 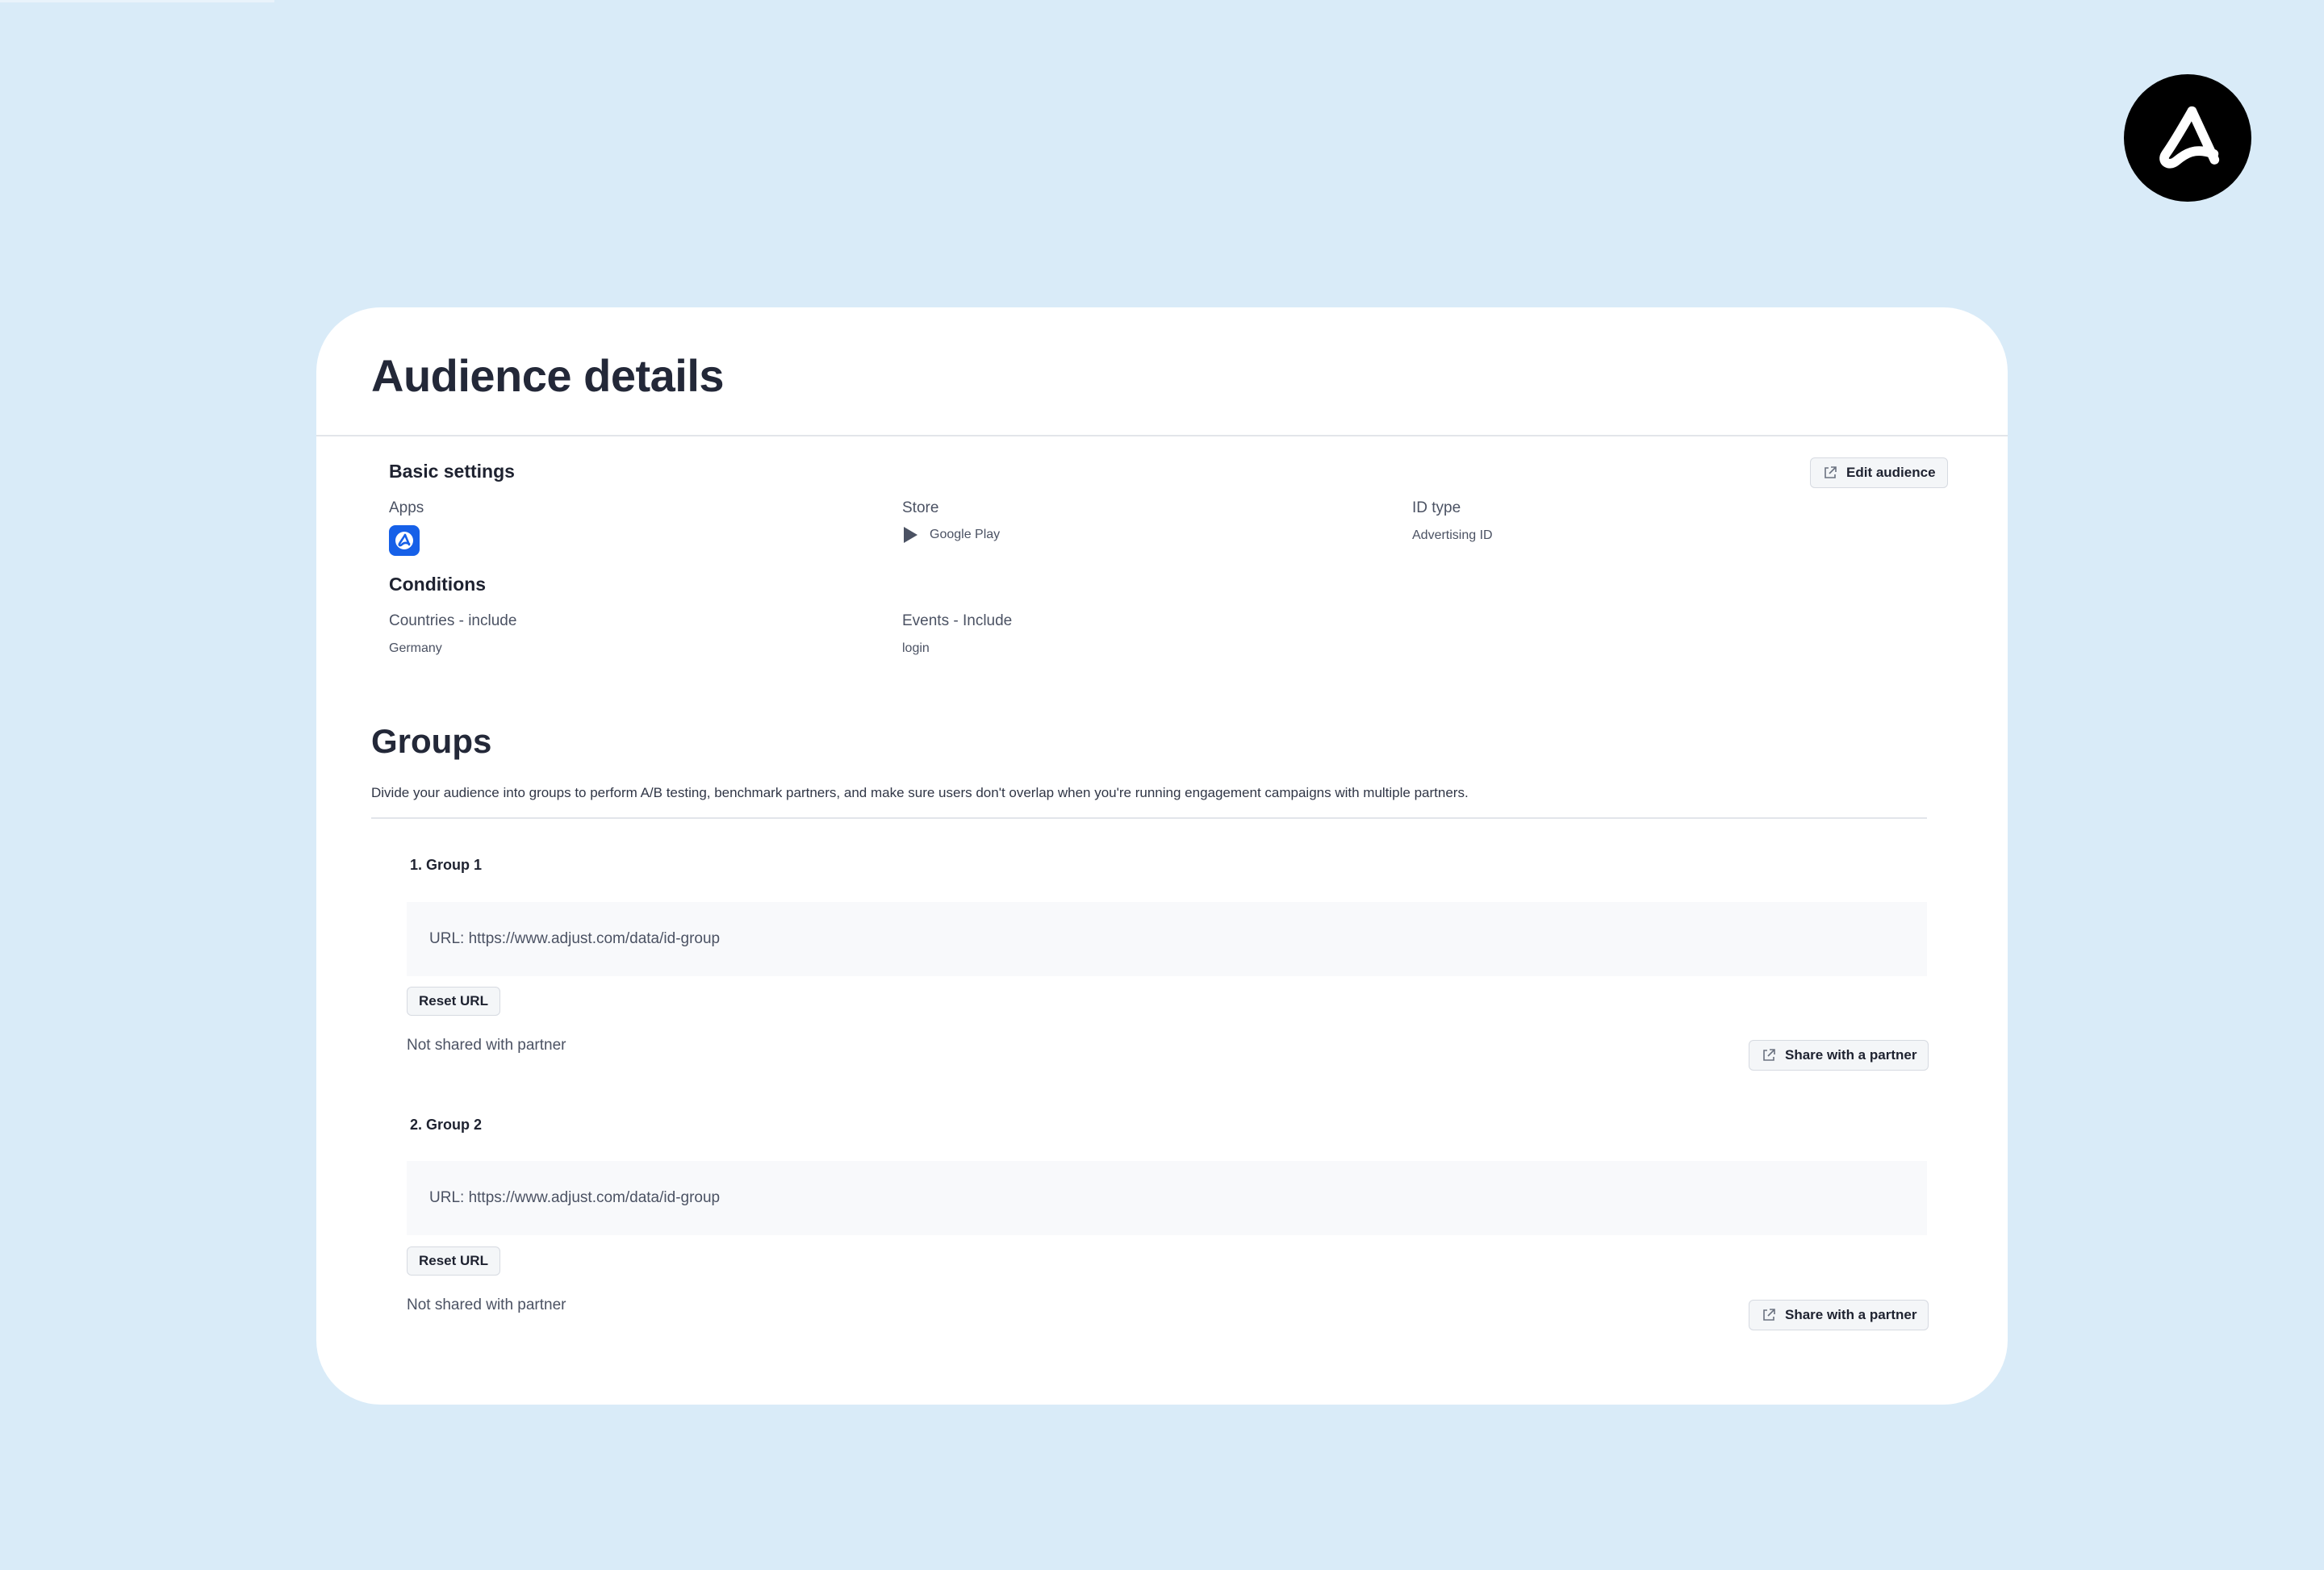 I want to click on group-2-share-status: Not shared with partner, so click(x=487, y=1305).